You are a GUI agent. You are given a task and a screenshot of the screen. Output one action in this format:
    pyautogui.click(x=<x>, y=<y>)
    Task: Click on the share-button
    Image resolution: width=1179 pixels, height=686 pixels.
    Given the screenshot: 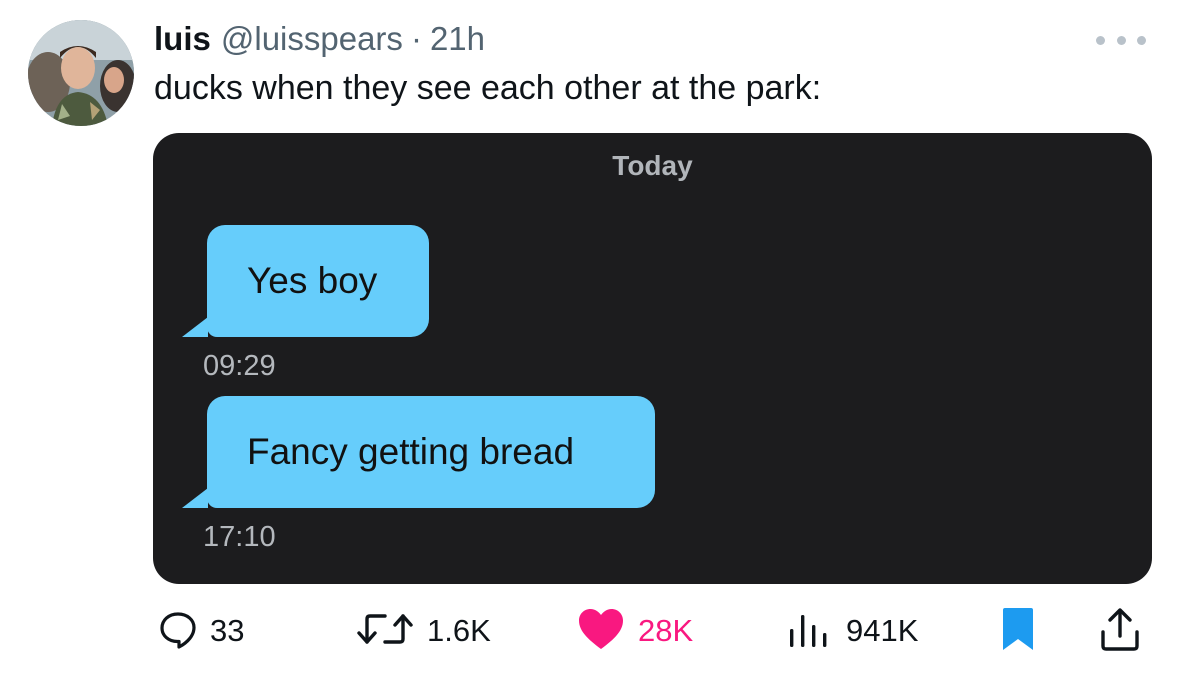 What is the action you would take?
    pyautogui.click(x=1120, y=631)
    